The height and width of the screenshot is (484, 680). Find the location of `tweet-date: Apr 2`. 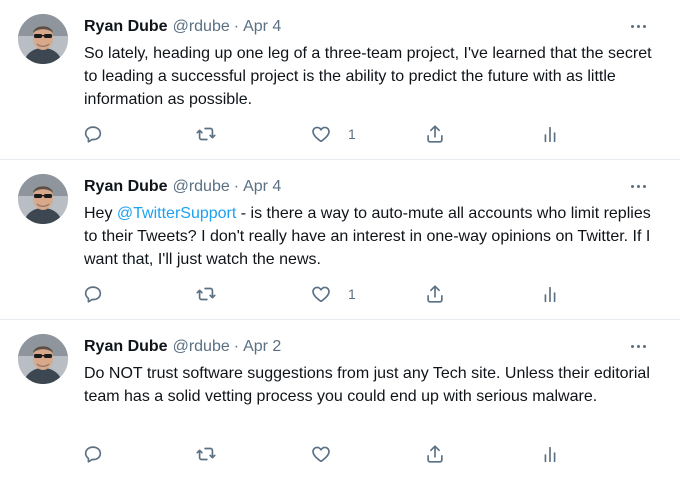

tweet-date: Apr 2 is located at coordinates (262, 346).